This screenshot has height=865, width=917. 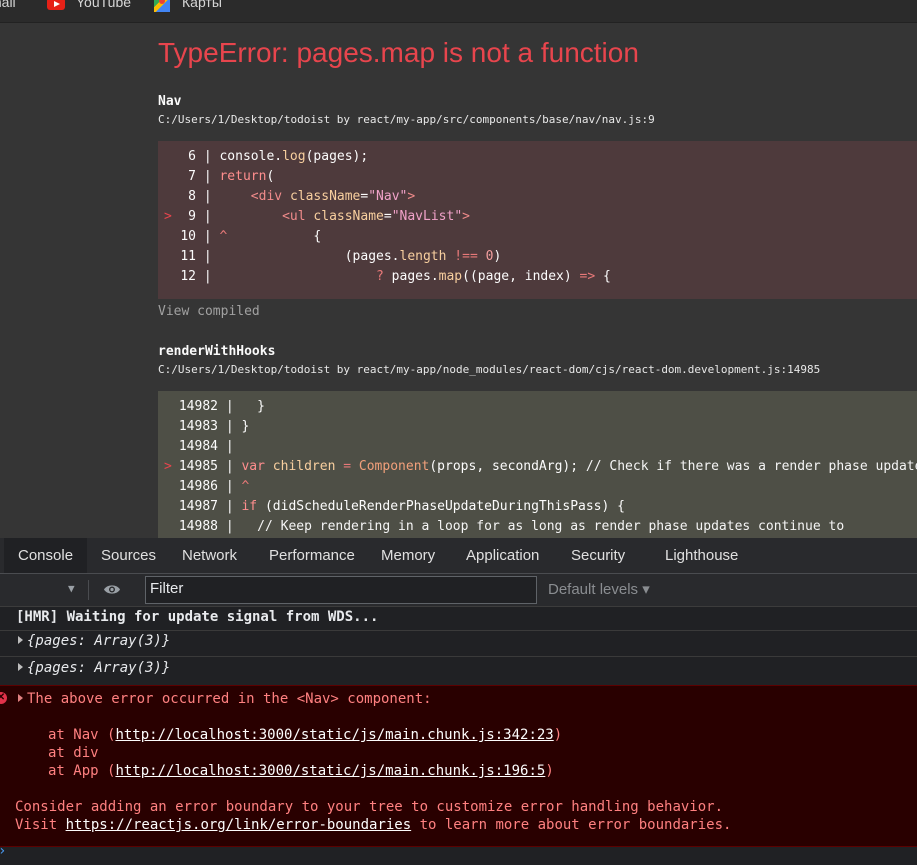 I want to click on code-line: 6 | console.log(pages);, so click(x=278, y=156).